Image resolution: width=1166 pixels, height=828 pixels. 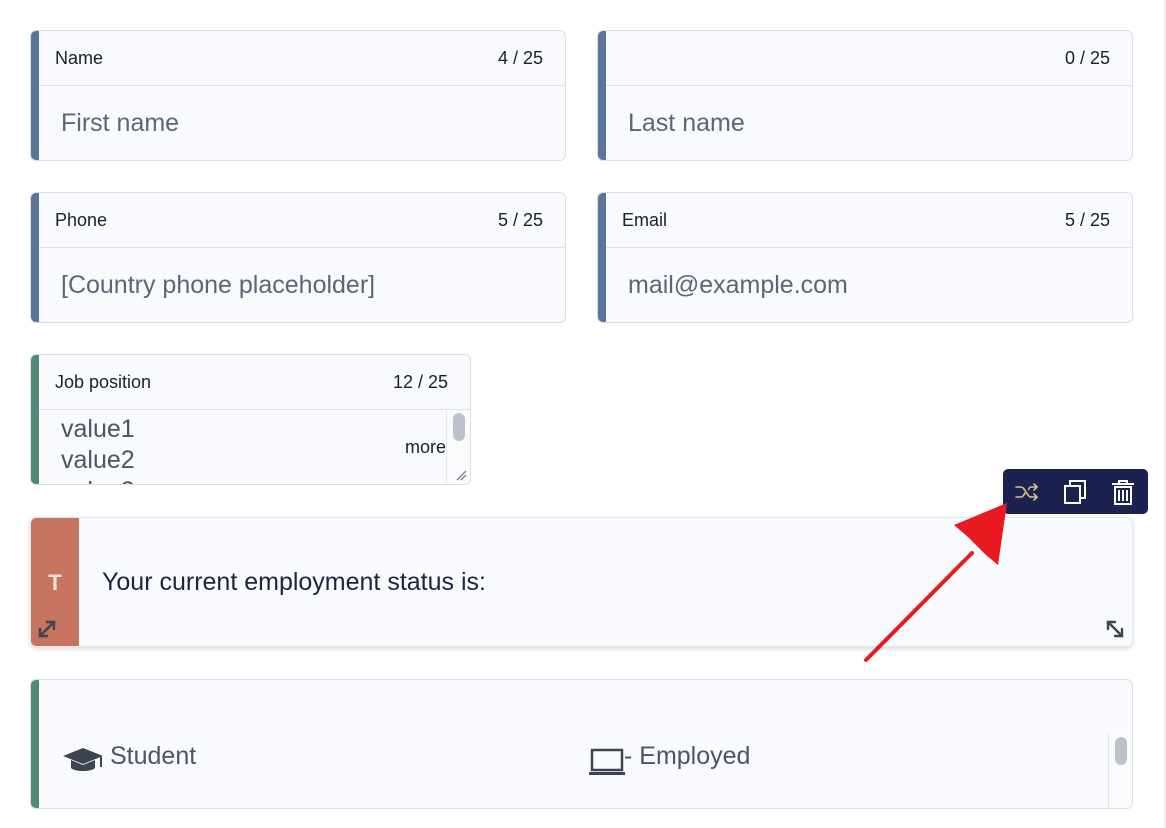 I want to click on phone-field: Phone 5 / 25 [Country phone placeholder], so click(x=298, y=257).